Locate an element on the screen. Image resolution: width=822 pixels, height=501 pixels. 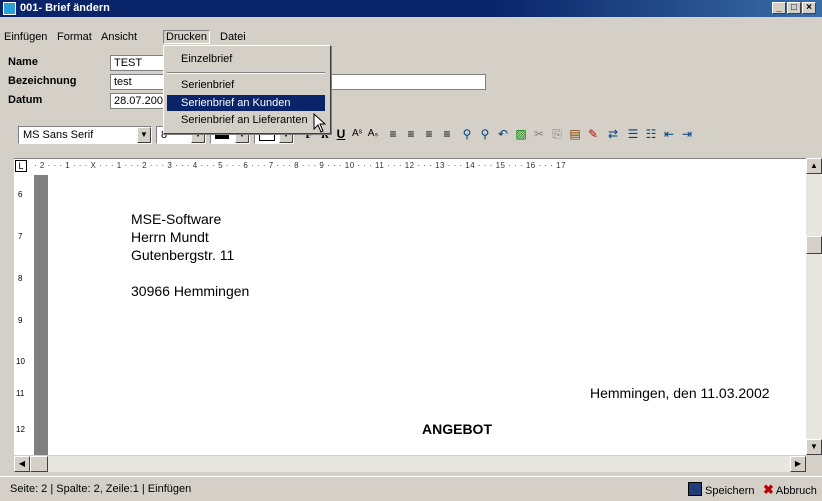
scroll-down-icon: ▼ is located at coordinates (814, 447).